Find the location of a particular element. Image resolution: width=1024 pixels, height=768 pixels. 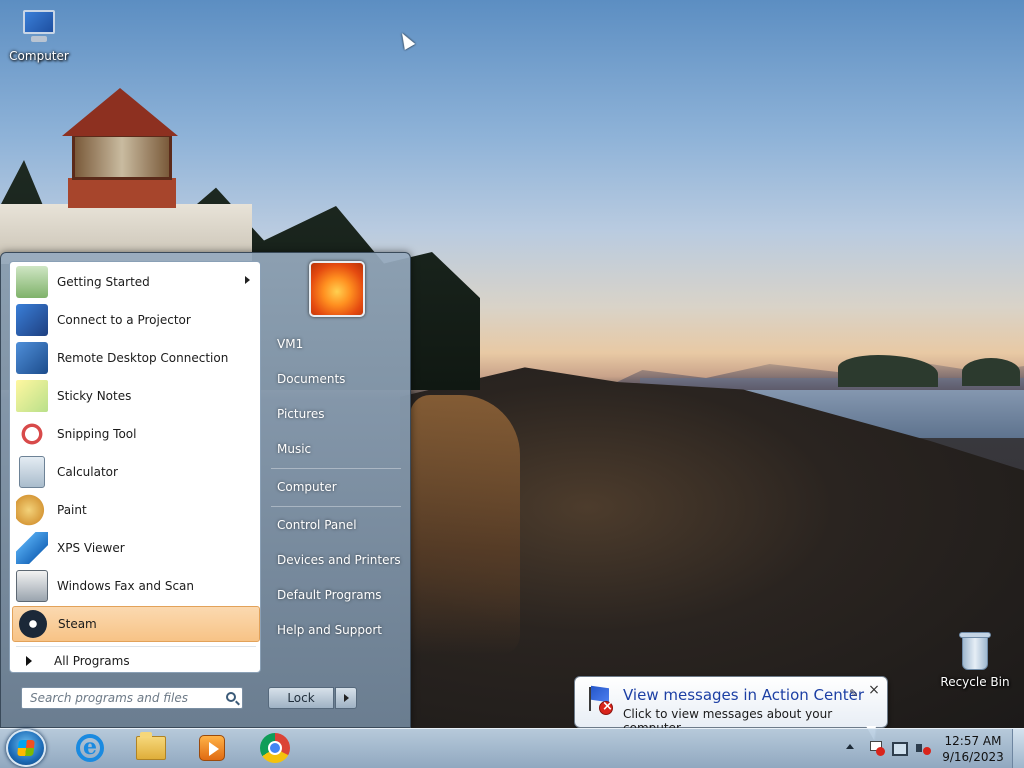

volume-muted-tray-icon is located at coordinates (923, 748).